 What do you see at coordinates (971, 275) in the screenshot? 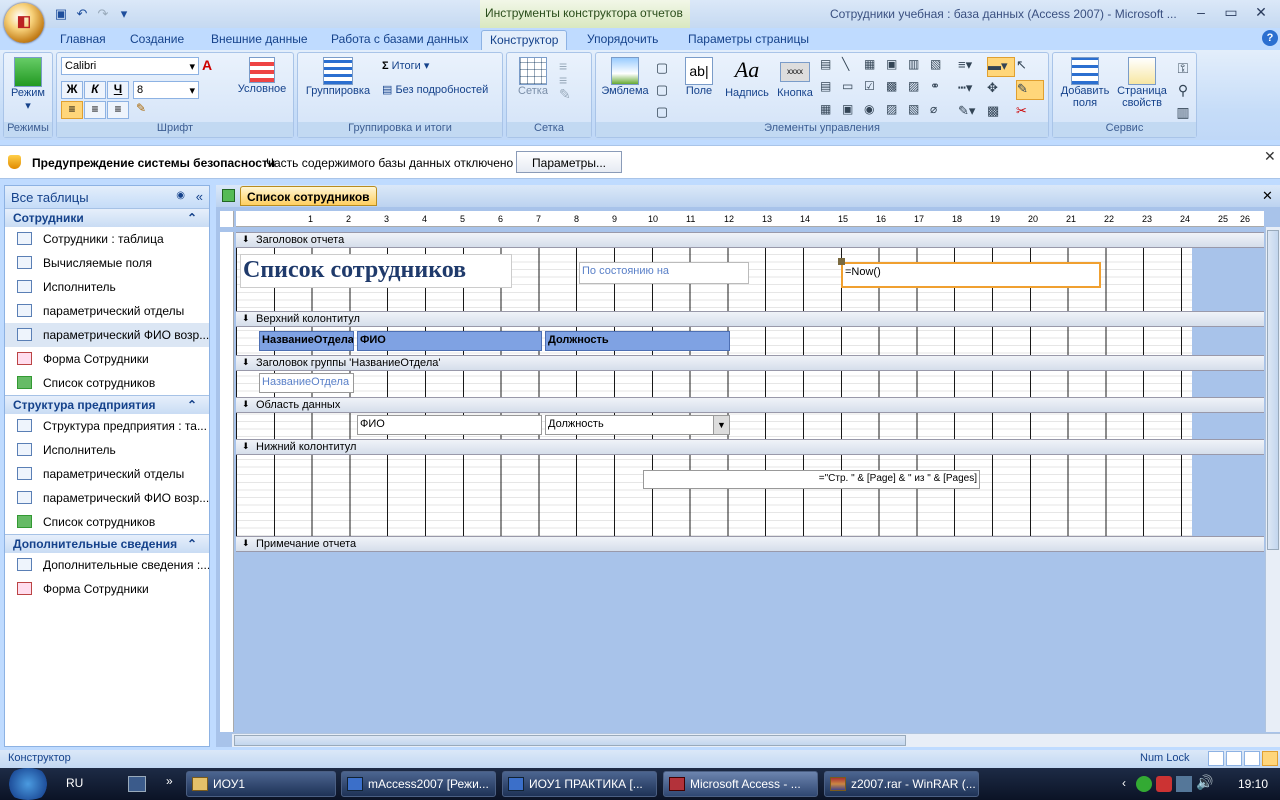
I see `now-textbox: =Now()` at bounding box center [971, 275].